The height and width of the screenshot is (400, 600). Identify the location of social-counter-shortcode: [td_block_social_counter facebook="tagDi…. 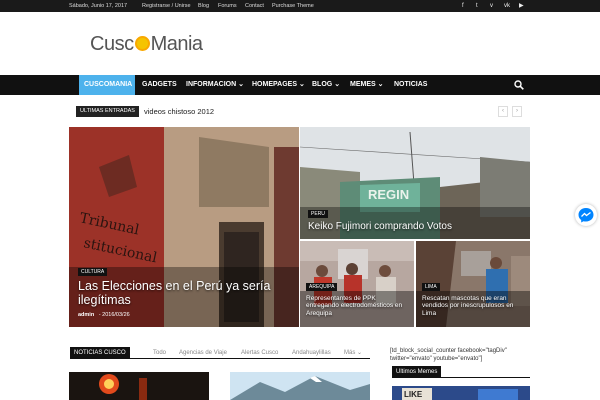
(448, 355).